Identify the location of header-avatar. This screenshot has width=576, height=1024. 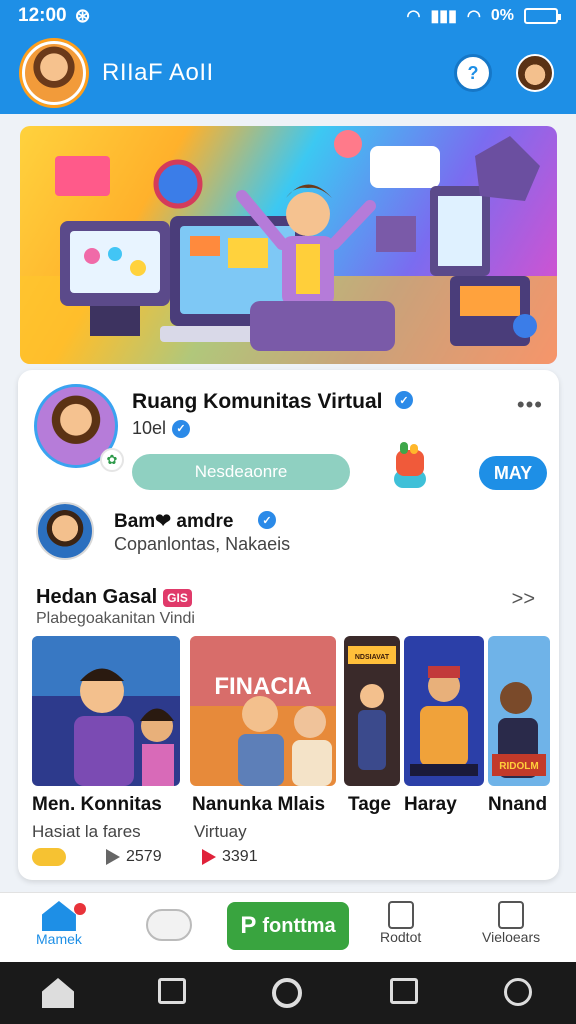
(54, 73).